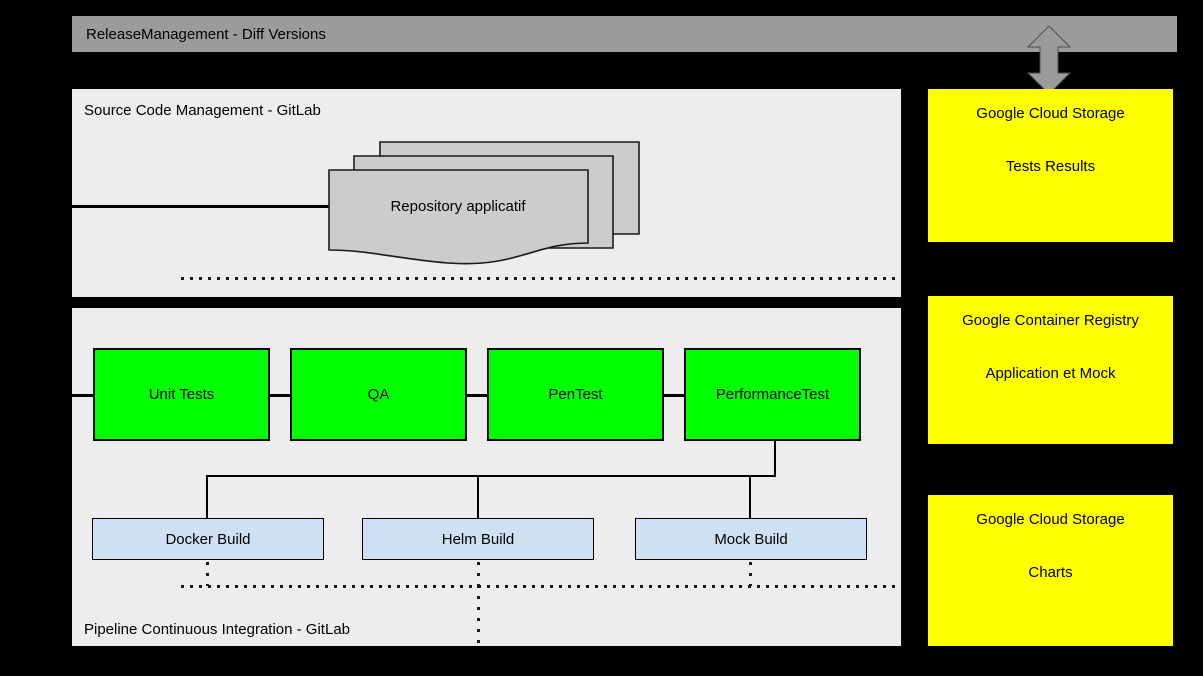 The width and height of the screenshot is (1203, 676). I want to click on storage-container-registry-line2: Application et Mock, so click(1050, 373).